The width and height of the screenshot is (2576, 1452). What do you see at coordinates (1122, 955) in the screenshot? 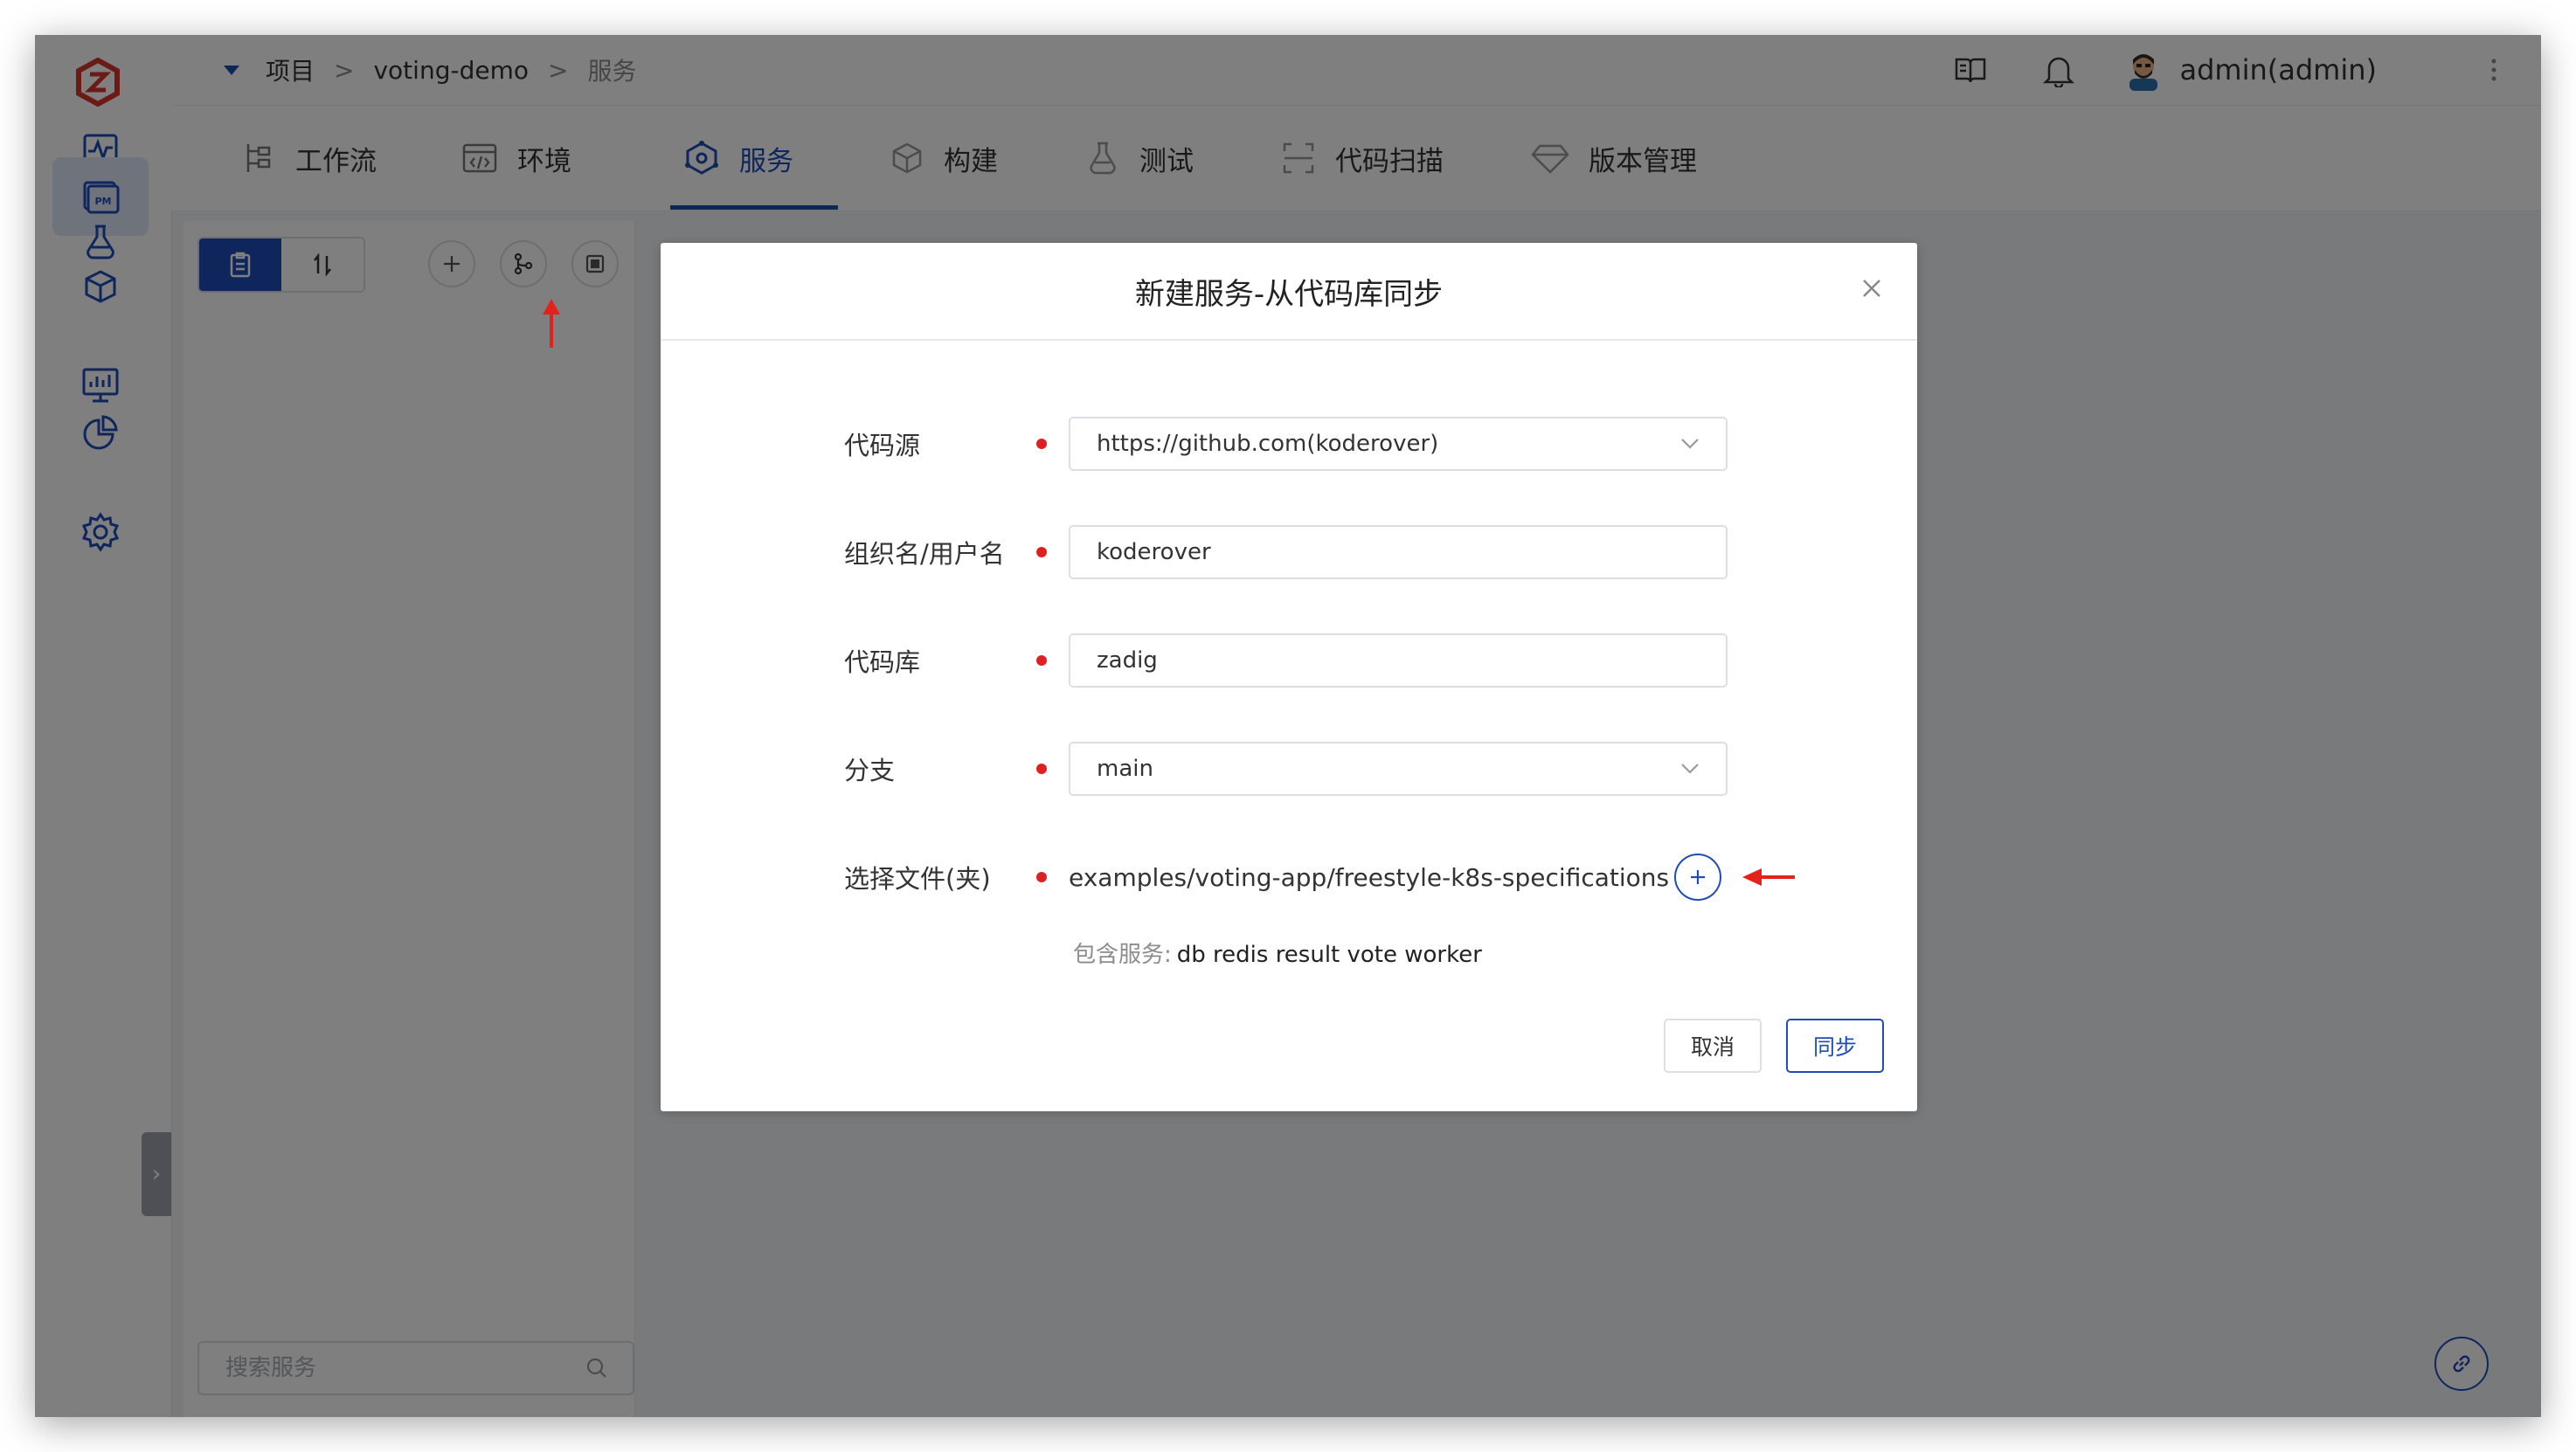
I see `included-services-label: 包含服务:` at bounding box center [1122, 955].